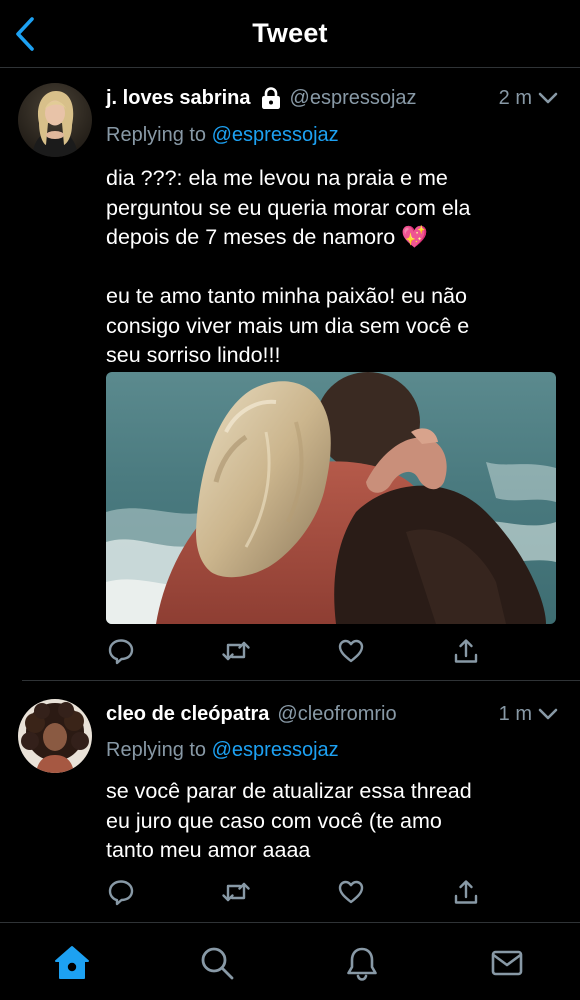  I want to click on tweet-text-line: consigo viver mais um dia sem você e, so click(288, 325).